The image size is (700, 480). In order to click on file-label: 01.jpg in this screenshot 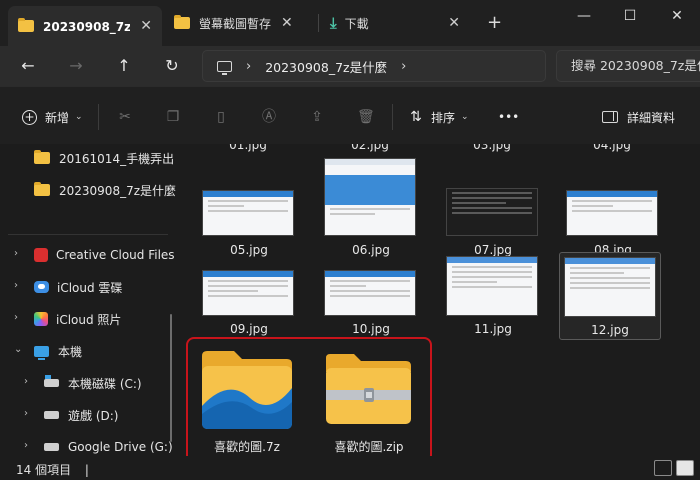, I will do `click(248, 148)`.